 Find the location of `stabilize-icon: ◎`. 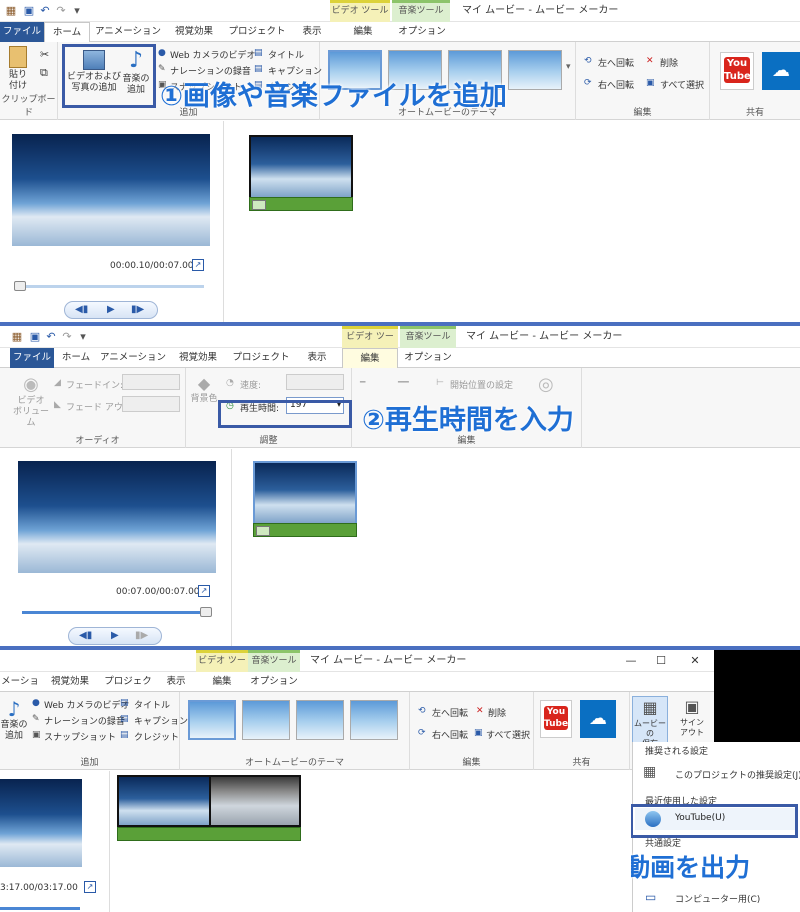

stabilize-icon: ◎ is located at coordinates (546, 384).